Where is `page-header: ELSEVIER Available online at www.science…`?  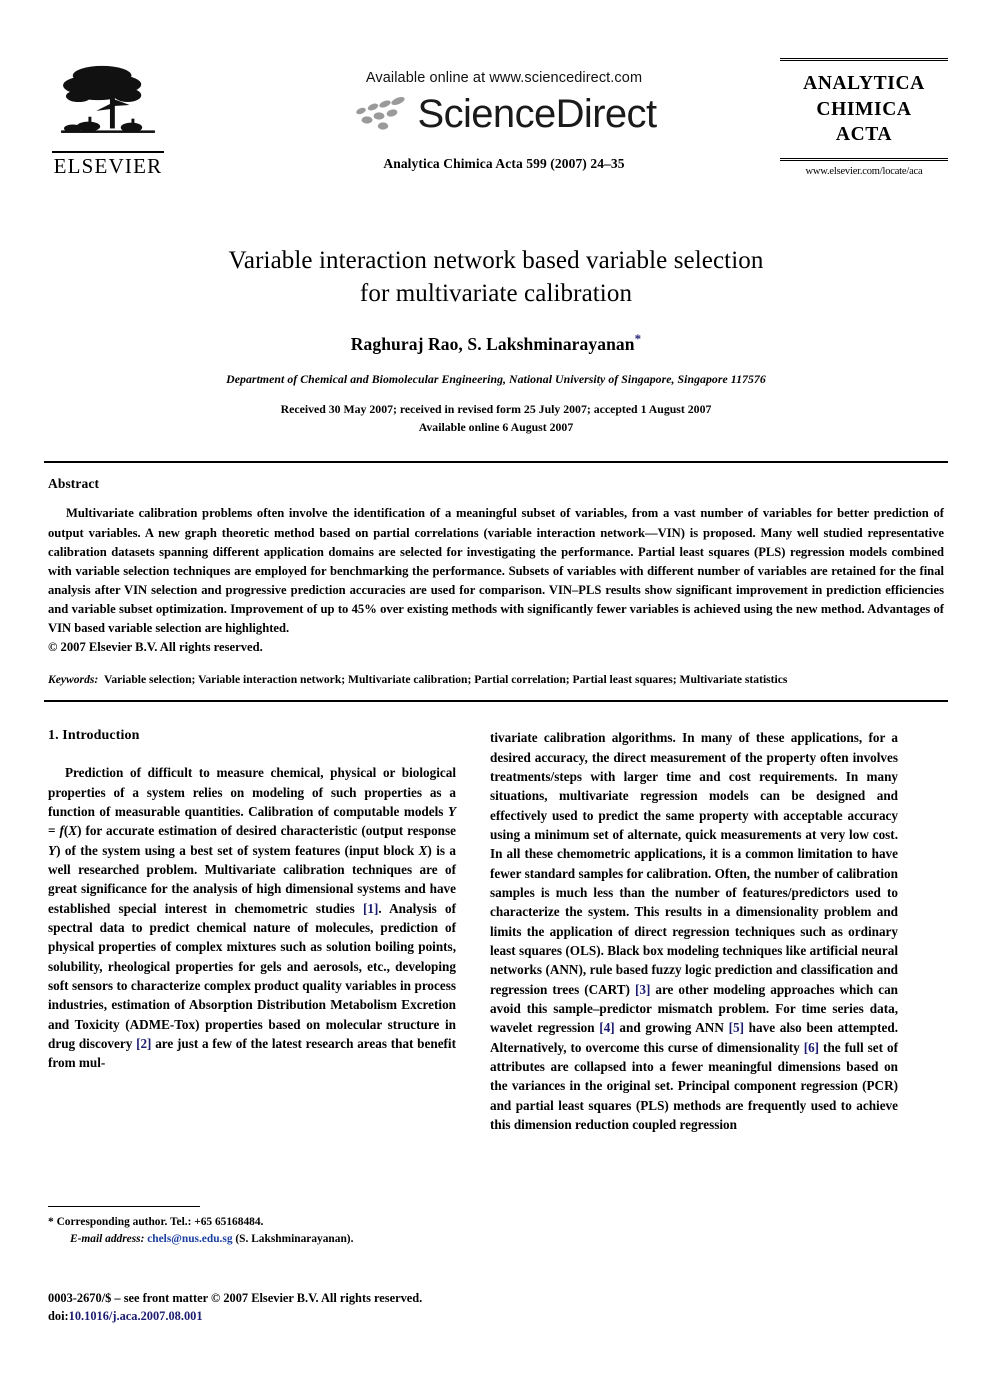
page-header: ELSEVIER Available online at www.science… is located at coordinates (496, 133).